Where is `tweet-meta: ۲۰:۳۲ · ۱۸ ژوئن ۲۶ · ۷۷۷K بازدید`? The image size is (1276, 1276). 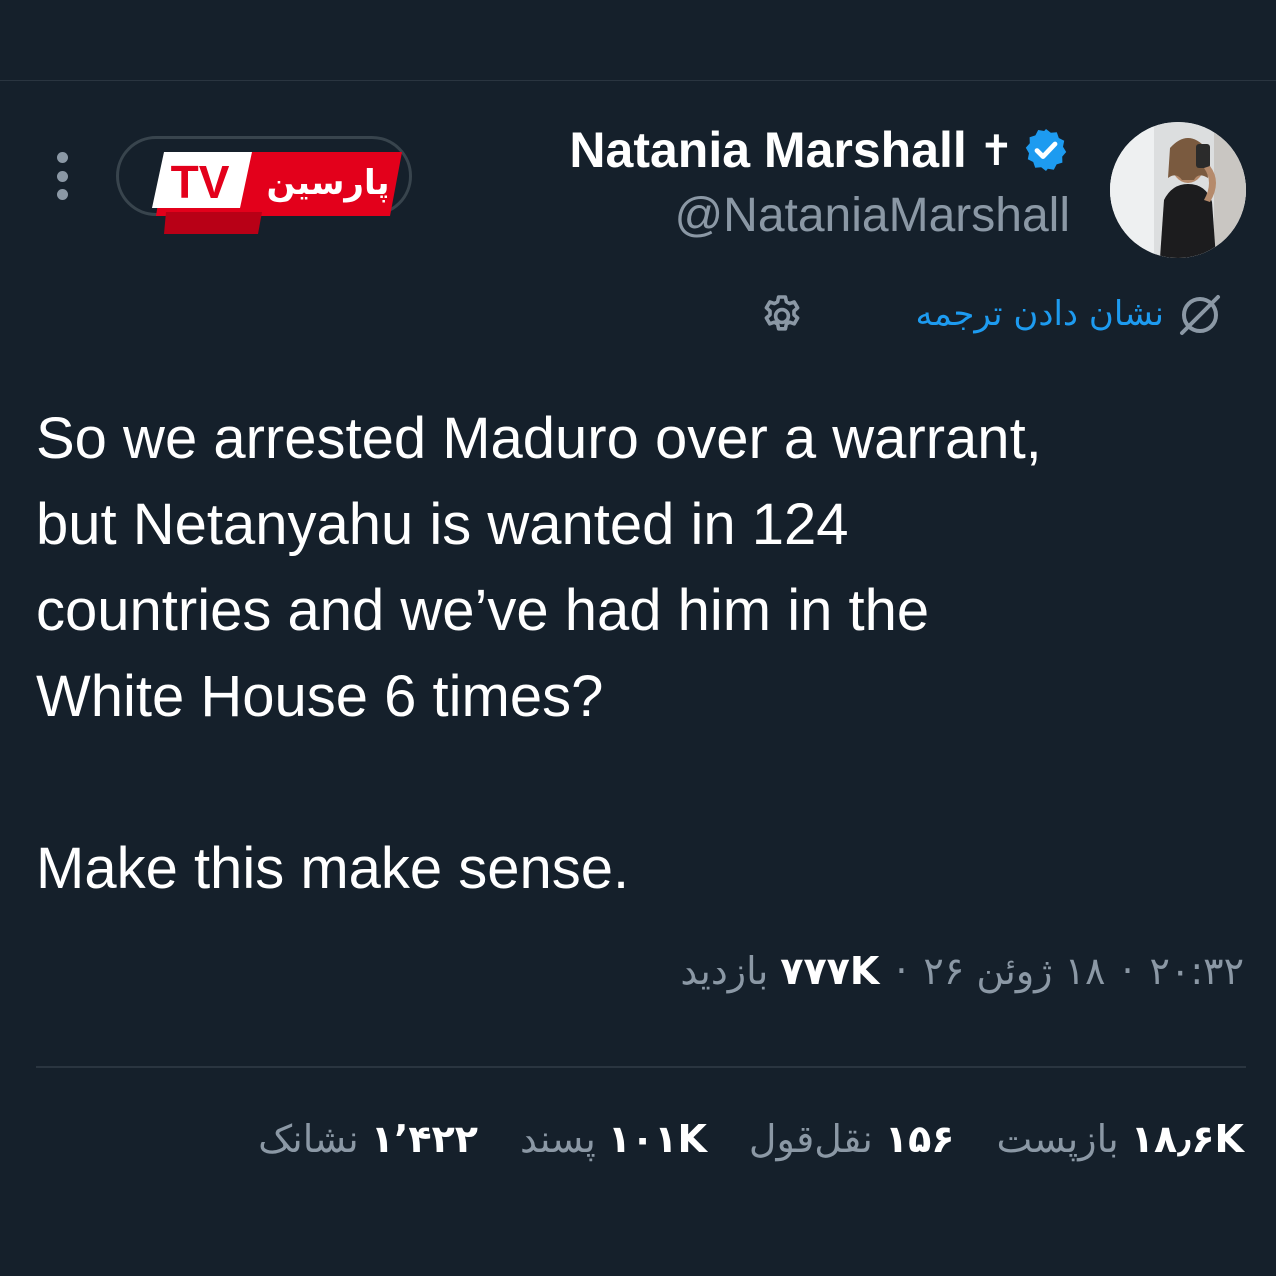 tweet-meta: ۲۰:۳۲ · ۱۸ ژوئن ۲۶ · ۷۷۷K بازدید is located at coordinates (962, 971).